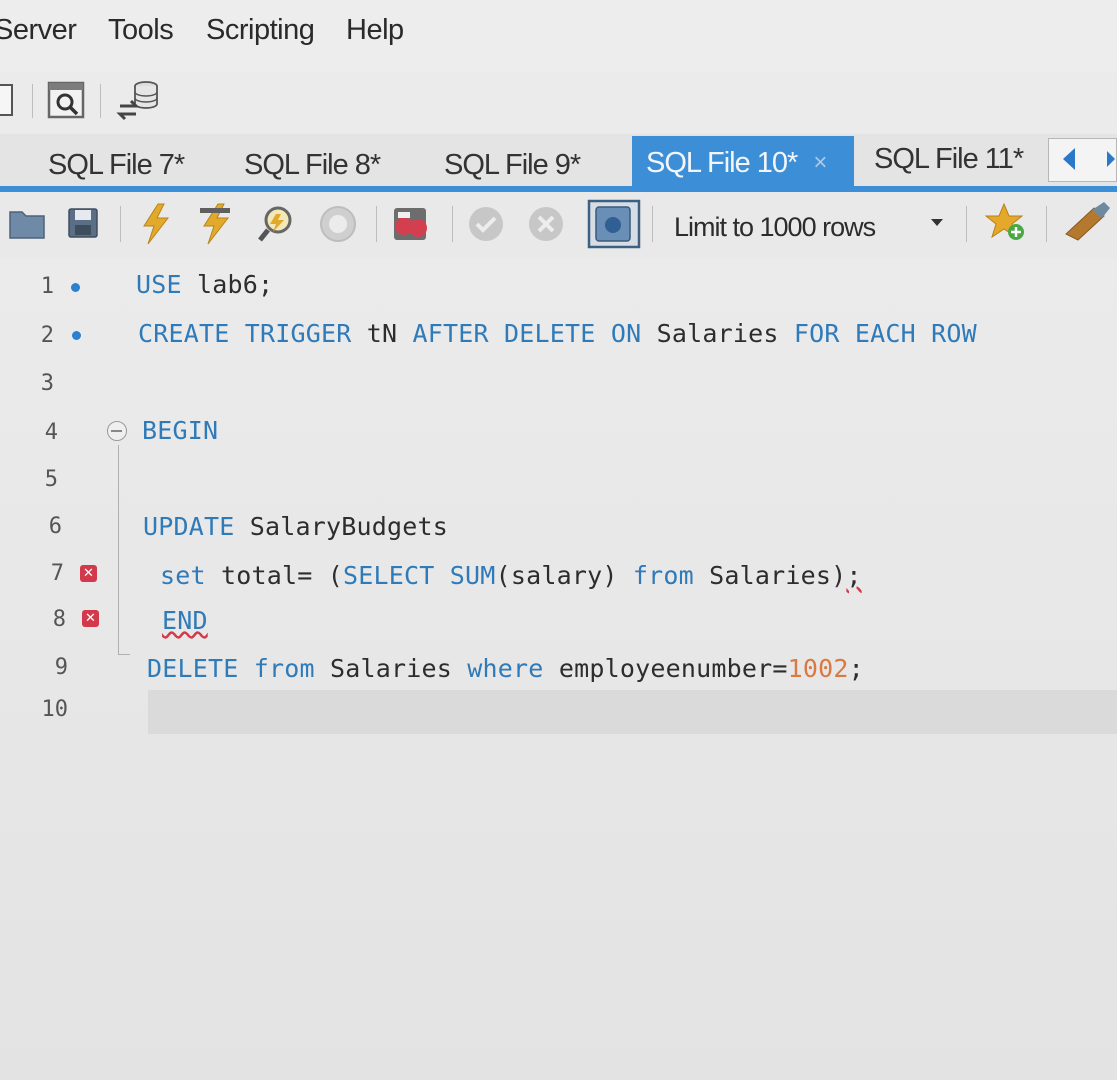 The height and width of the screenshot is (1080, 1117). What do you see at coordinates (274, 575) in the screenshot?
I see `sql-text: total= (` at bounding box center [274, 575].